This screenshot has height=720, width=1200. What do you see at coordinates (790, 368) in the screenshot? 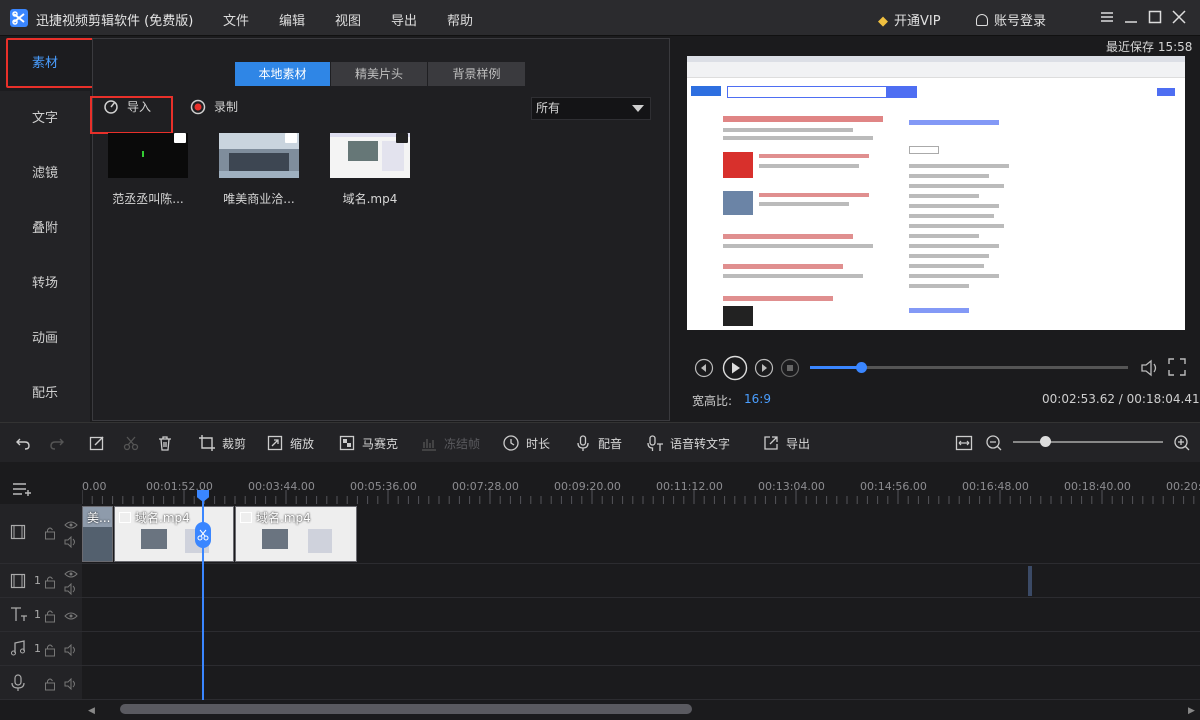
I see `stop-icon` at bounding box center [790, 368].